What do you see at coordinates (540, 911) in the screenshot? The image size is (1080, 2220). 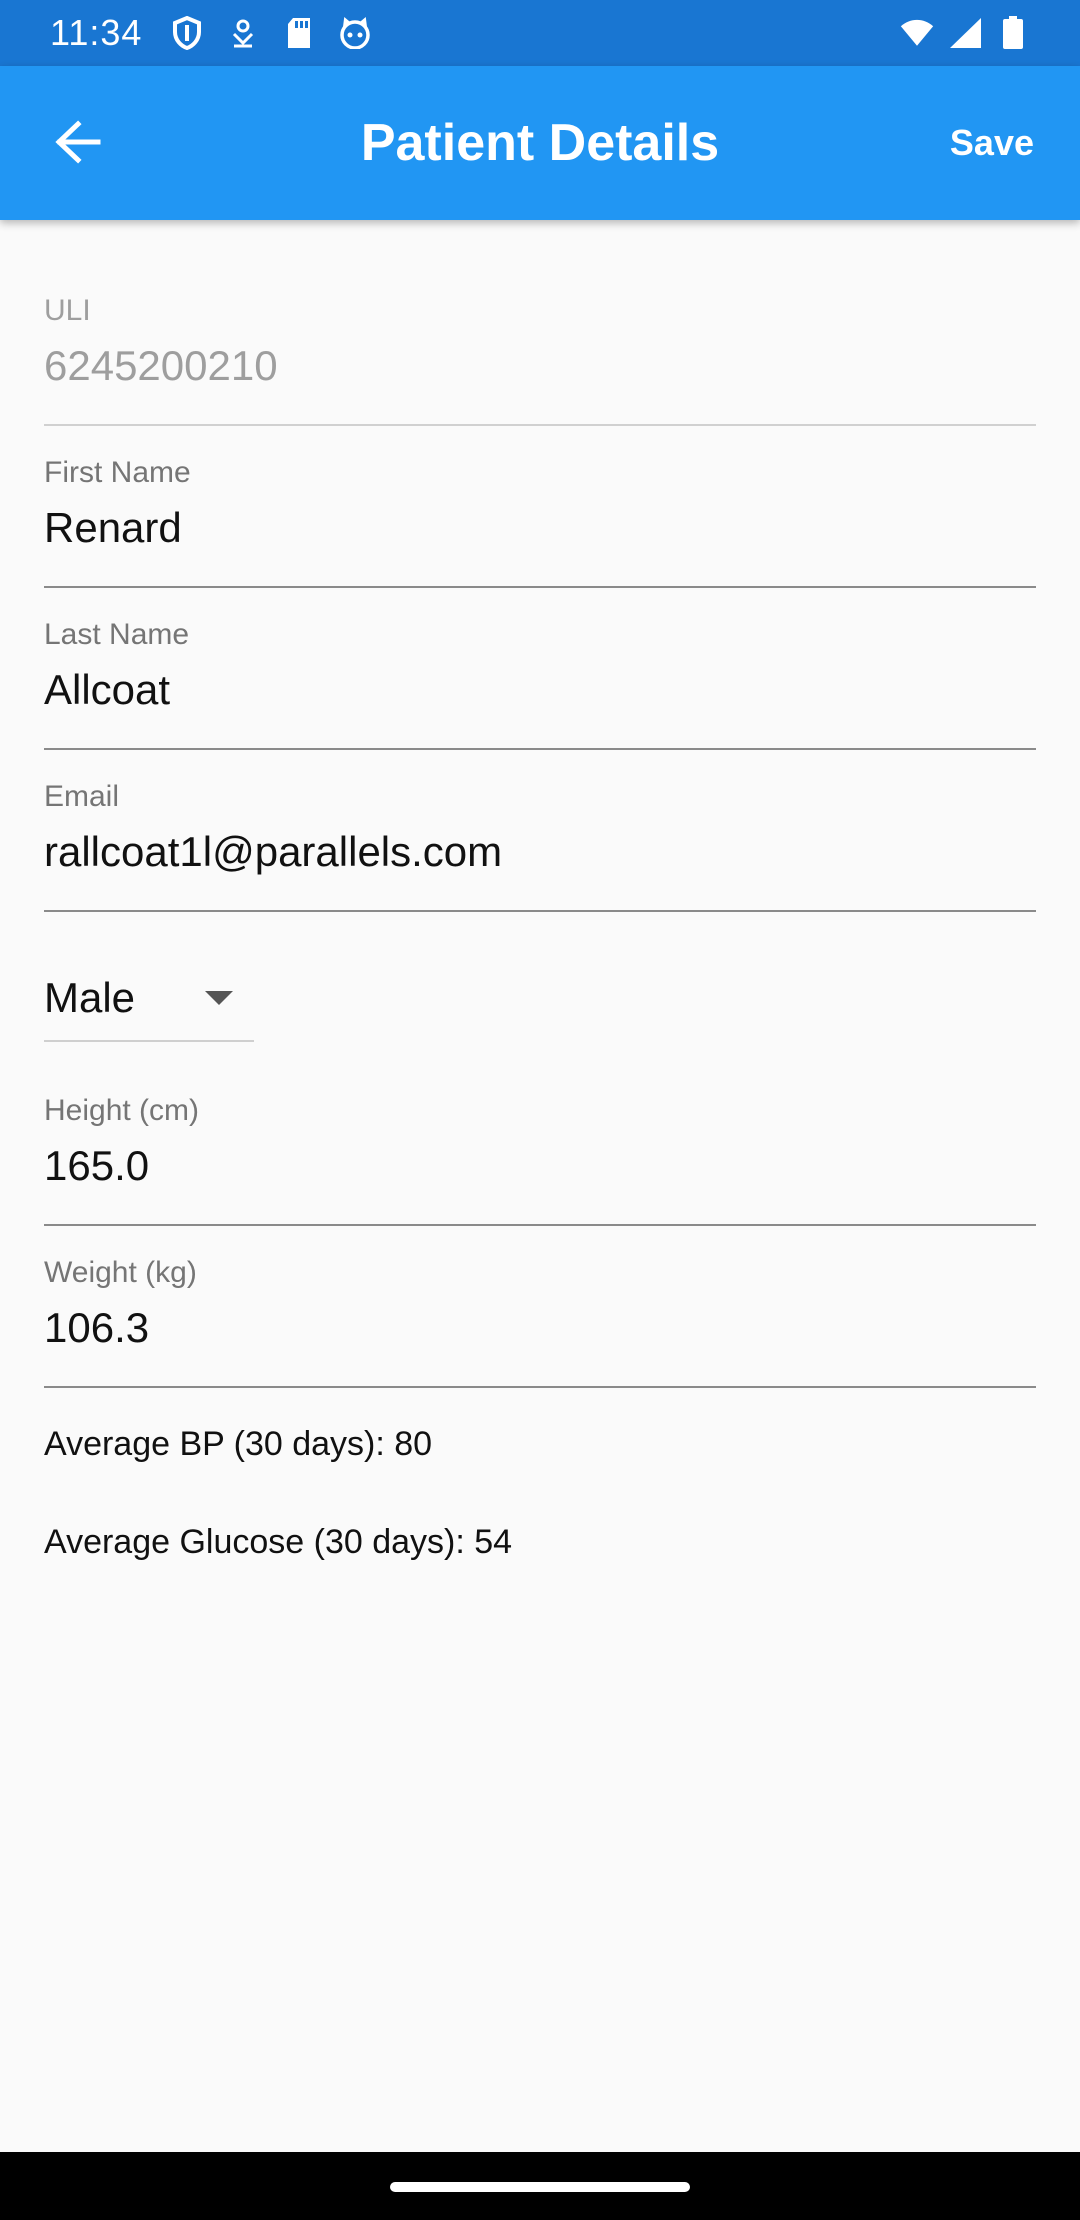 I see `email-underline` at bounding box center [540, 911].